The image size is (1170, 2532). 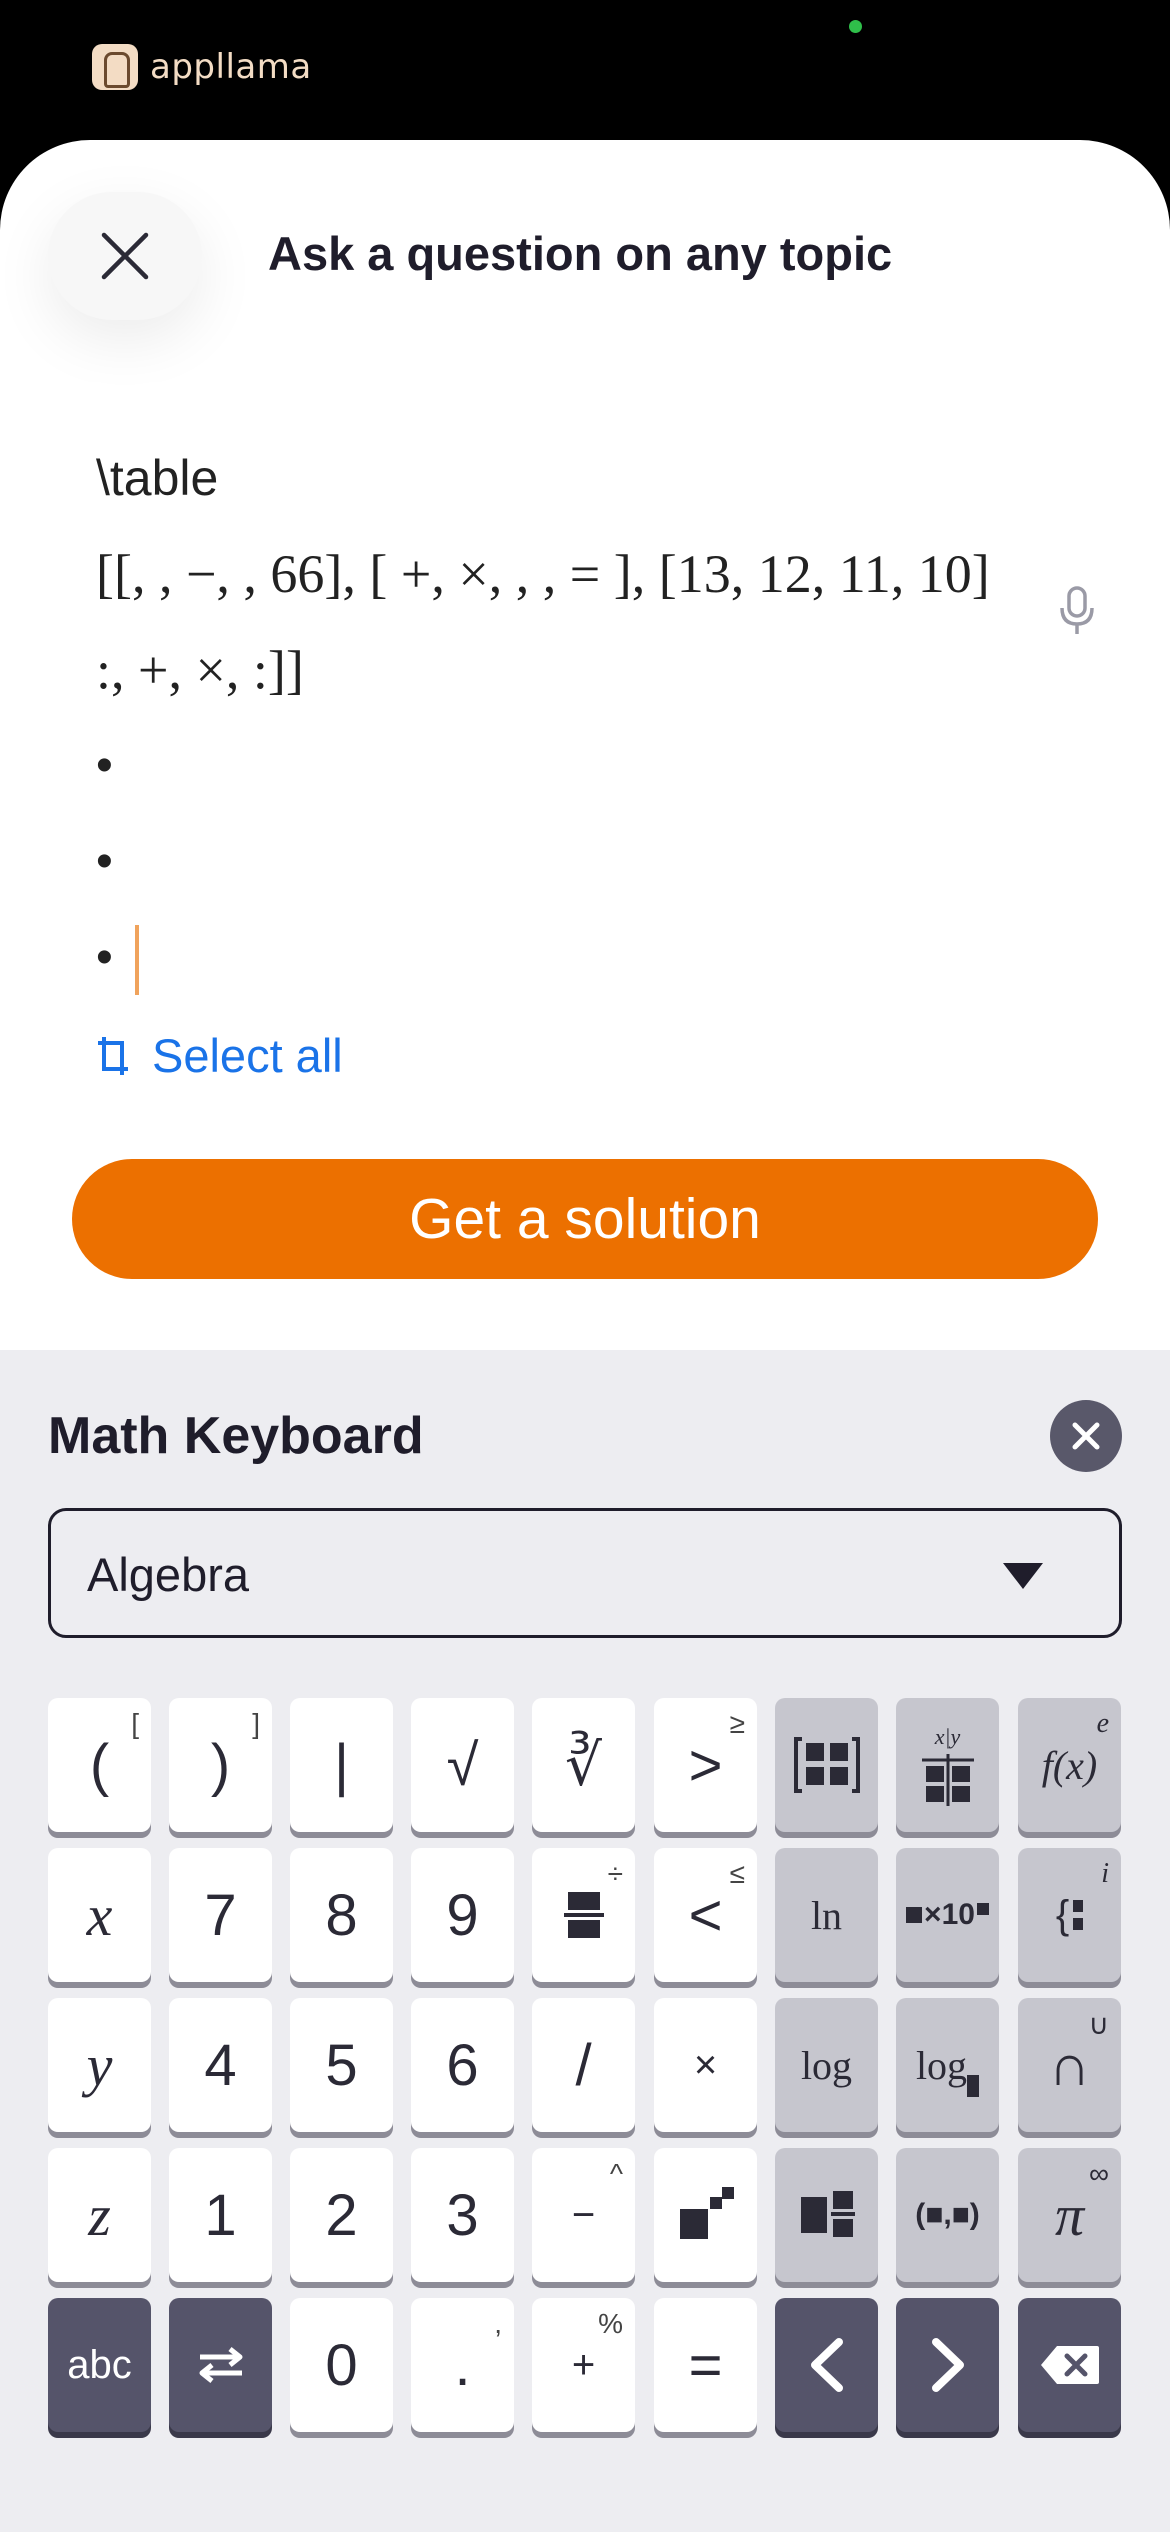 I want to click on key-piecewise: { i, so click(x=1069, y=1915).